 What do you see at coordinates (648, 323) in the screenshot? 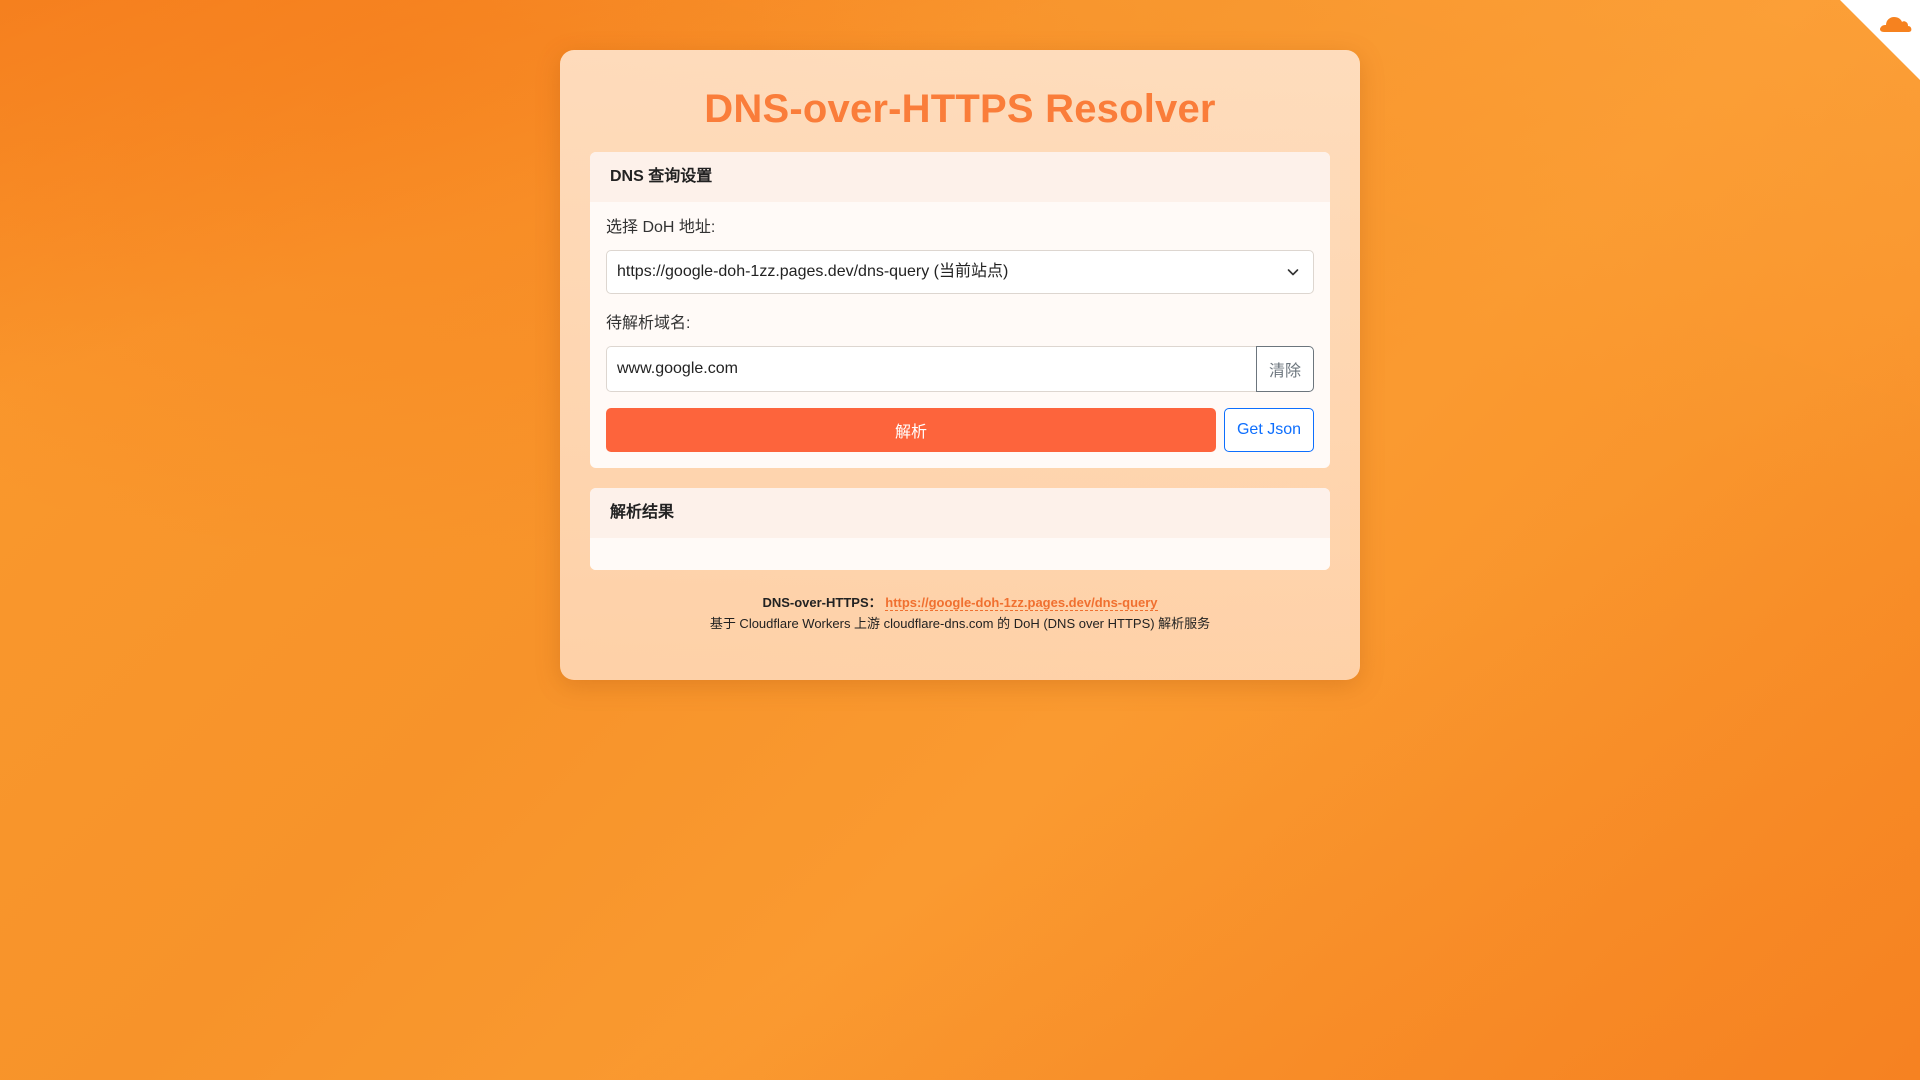
I see `domain-label: 待解析域名:` at bounding box center [648, 323].